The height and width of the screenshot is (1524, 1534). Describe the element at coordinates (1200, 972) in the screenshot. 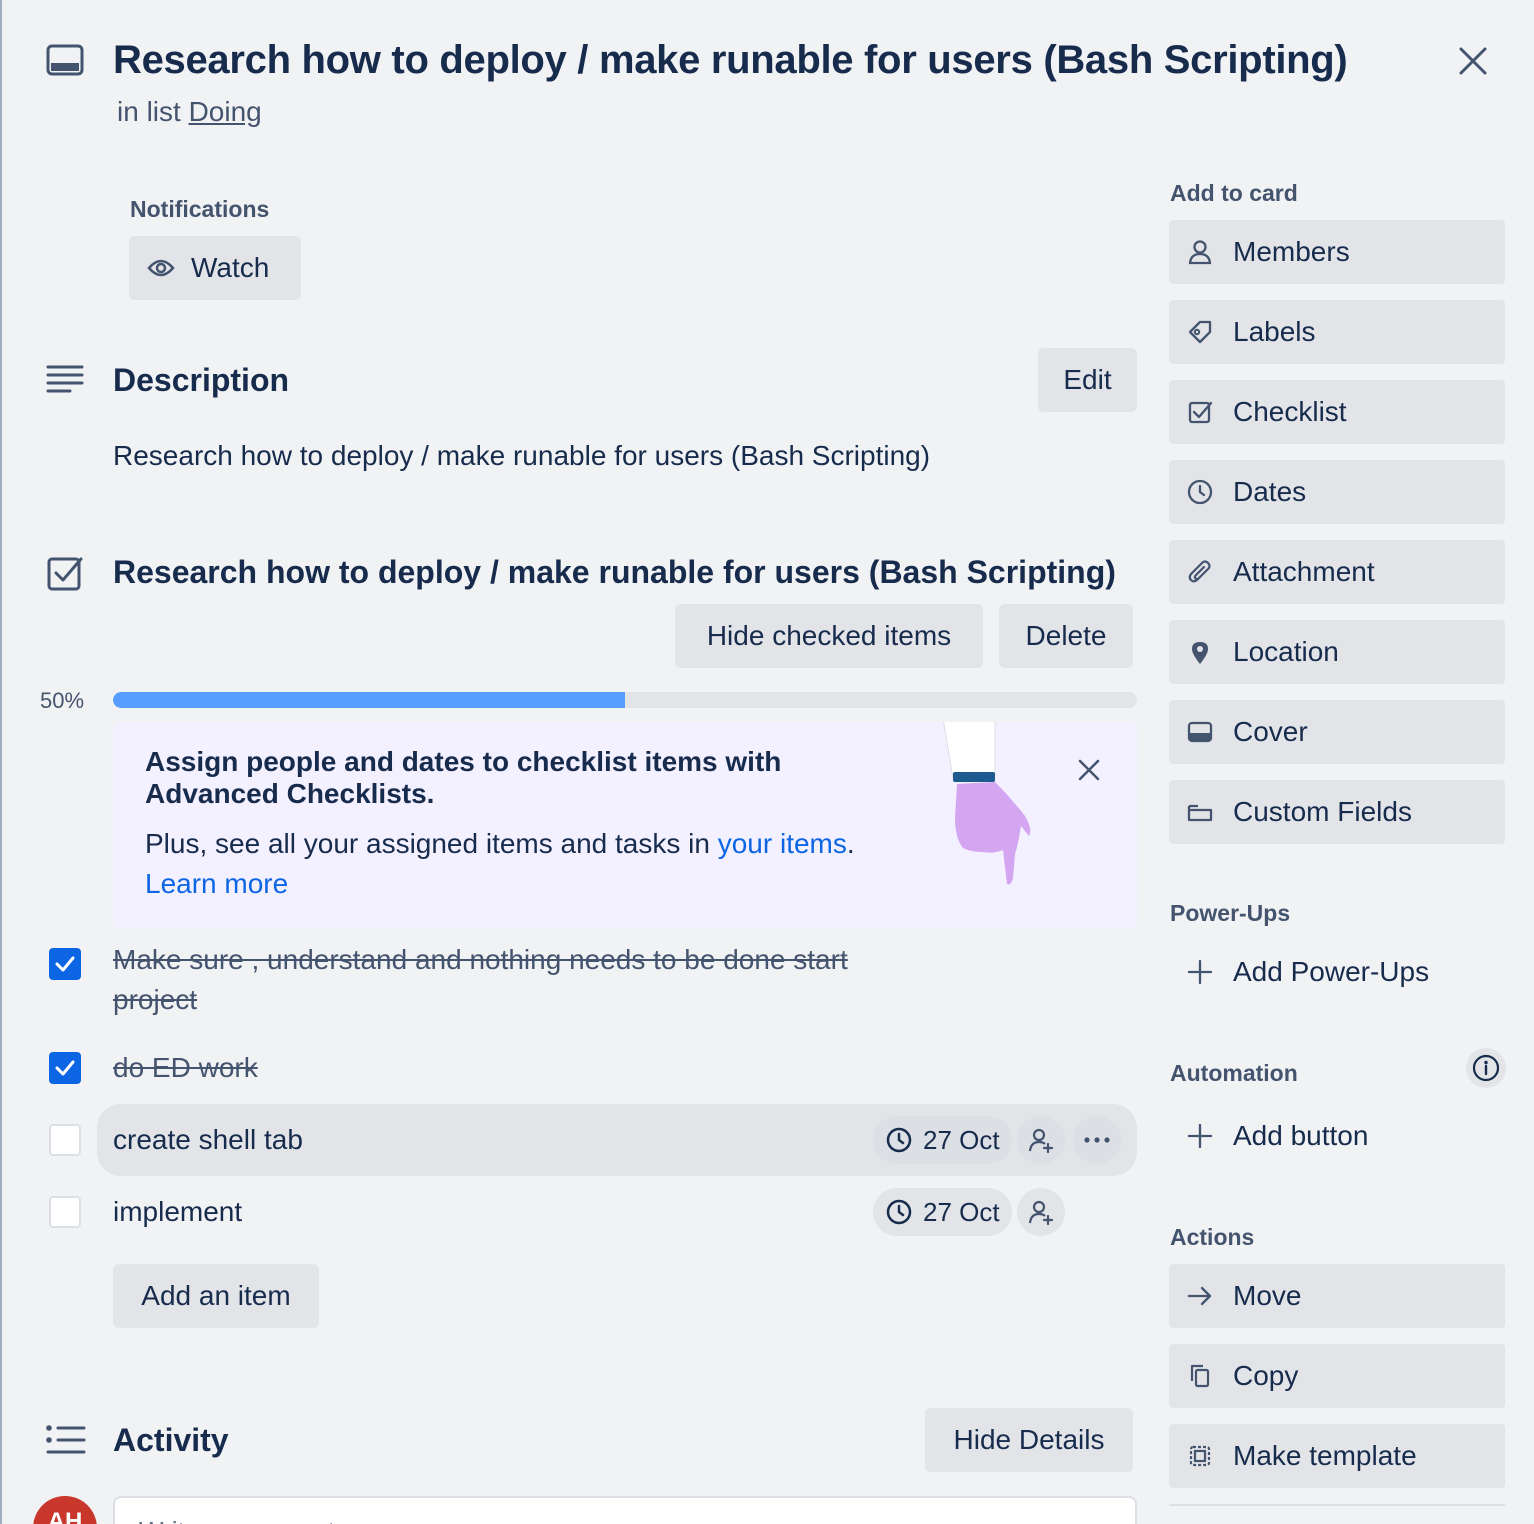

I see `plus-icon` at that location.